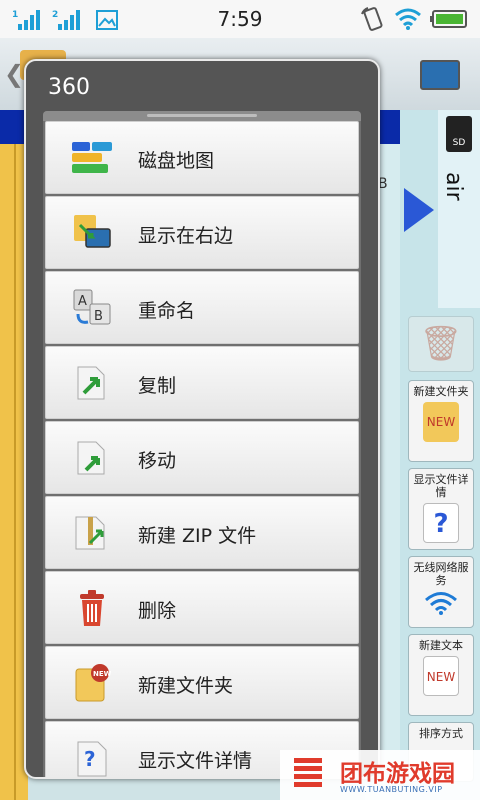 This screenshot has width=480, height=800. I want to click on rename-icon: A B, so click(92, 307).